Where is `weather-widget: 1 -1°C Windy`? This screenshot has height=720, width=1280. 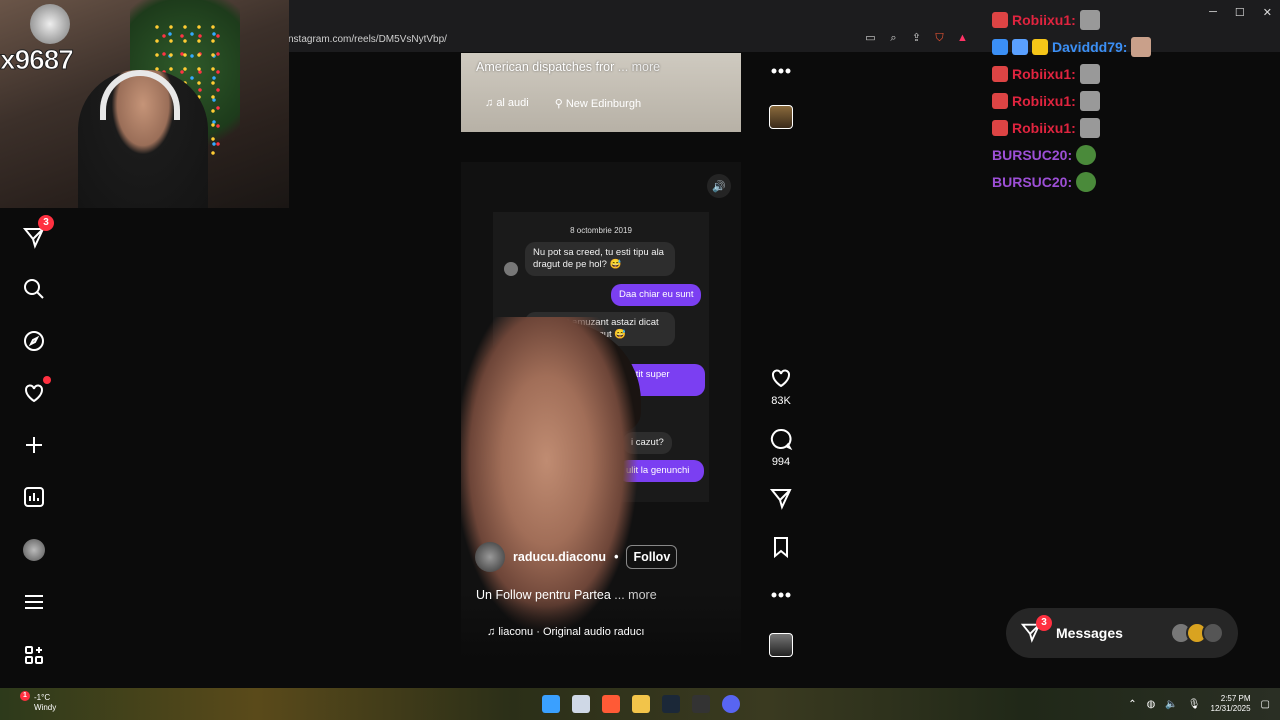
weather-widget: 1 -1°C Windy is located at coordinates (34, 702).